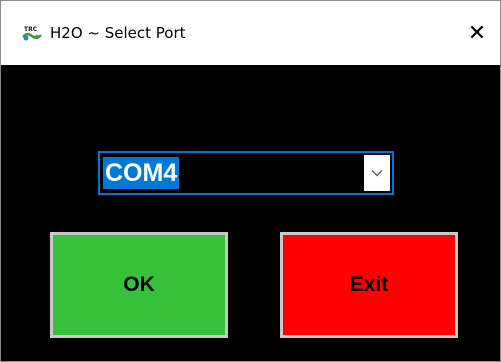 The image size is (501, 362). I want to click on port-select-value: COM4, so click(141, 173).